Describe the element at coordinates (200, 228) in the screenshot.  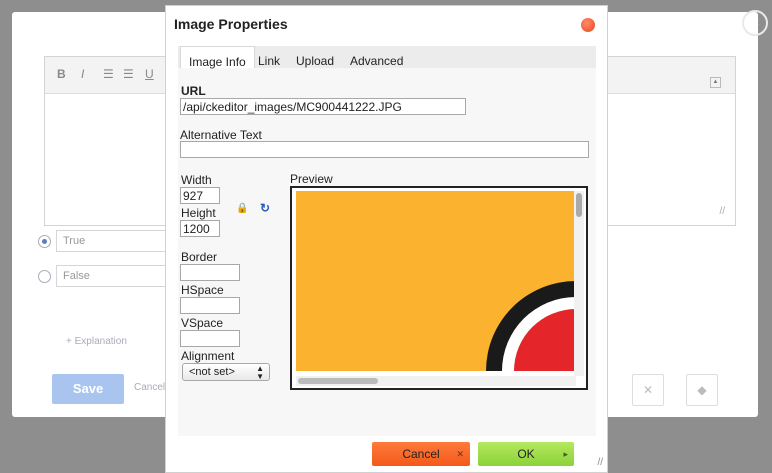
I see `height-input` at that location.